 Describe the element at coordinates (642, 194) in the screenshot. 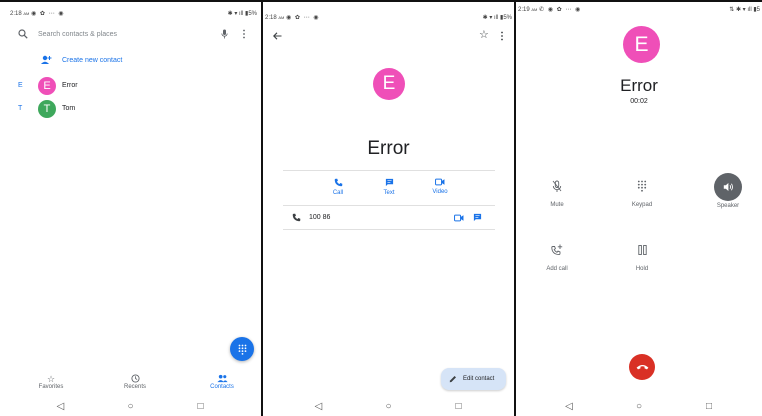

I see `keypad-button: Keypad` at that location.